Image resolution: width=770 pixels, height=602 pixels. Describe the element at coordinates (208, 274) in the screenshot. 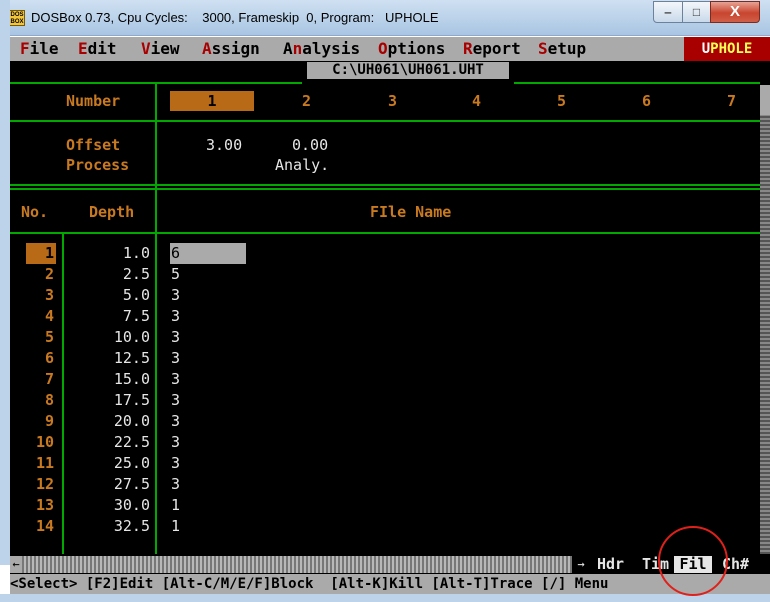

I see `row-file-name: 5` at that location.